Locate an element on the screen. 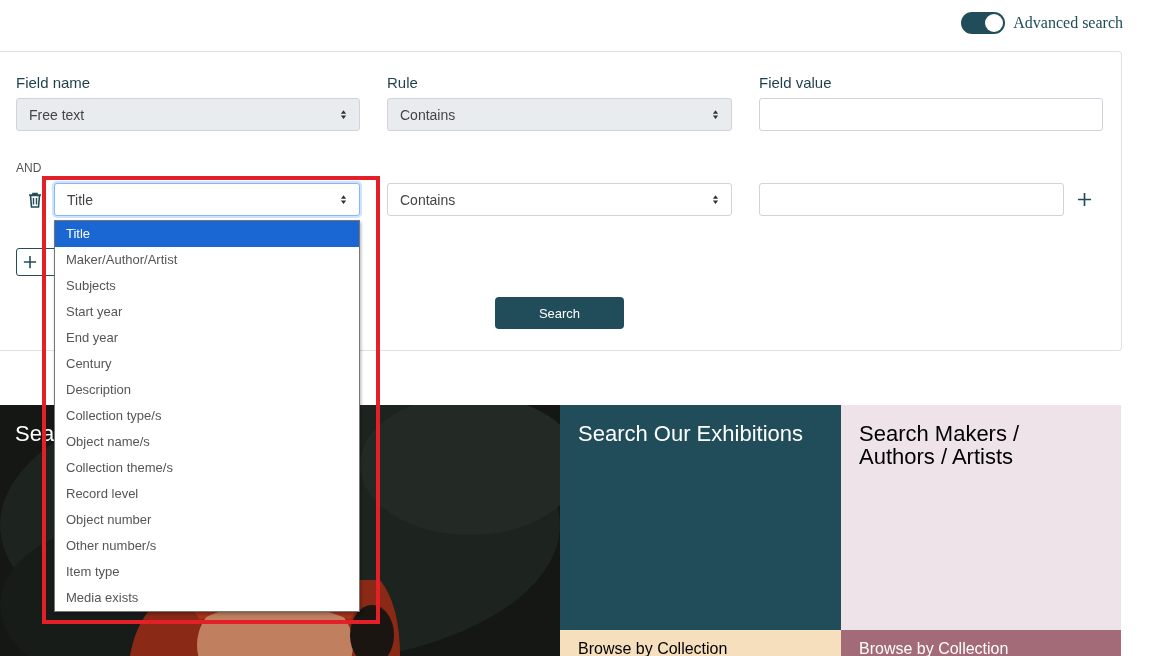 Image resolution: width=1167 pixels, height=656 pixels. field-name-select: Title is located at coordinates (207, 199).